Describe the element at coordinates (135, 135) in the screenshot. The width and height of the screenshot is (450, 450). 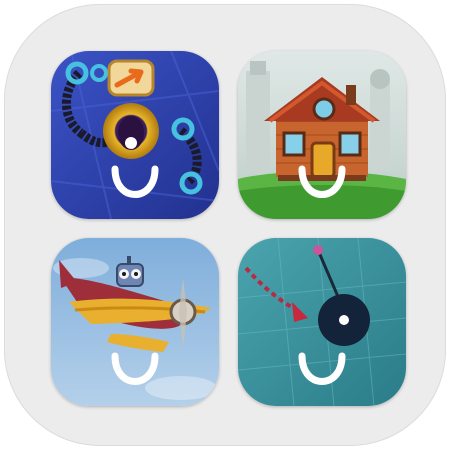
I see `app-tile-puzzle-pipes` at that location.